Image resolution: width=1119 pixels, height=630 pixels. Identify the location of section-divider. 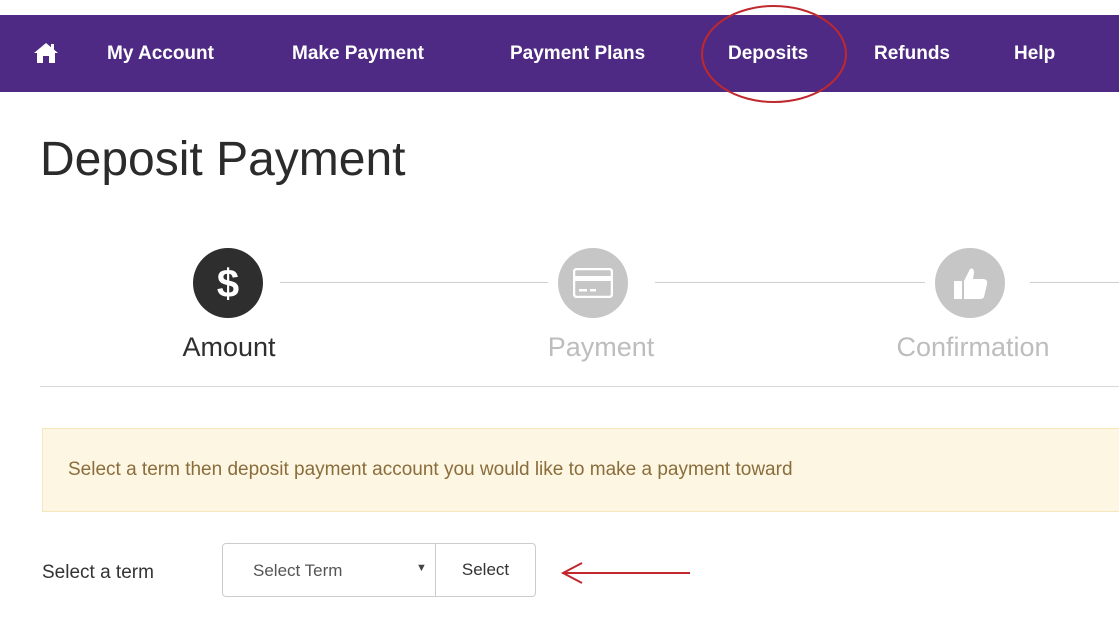
(579, 386).